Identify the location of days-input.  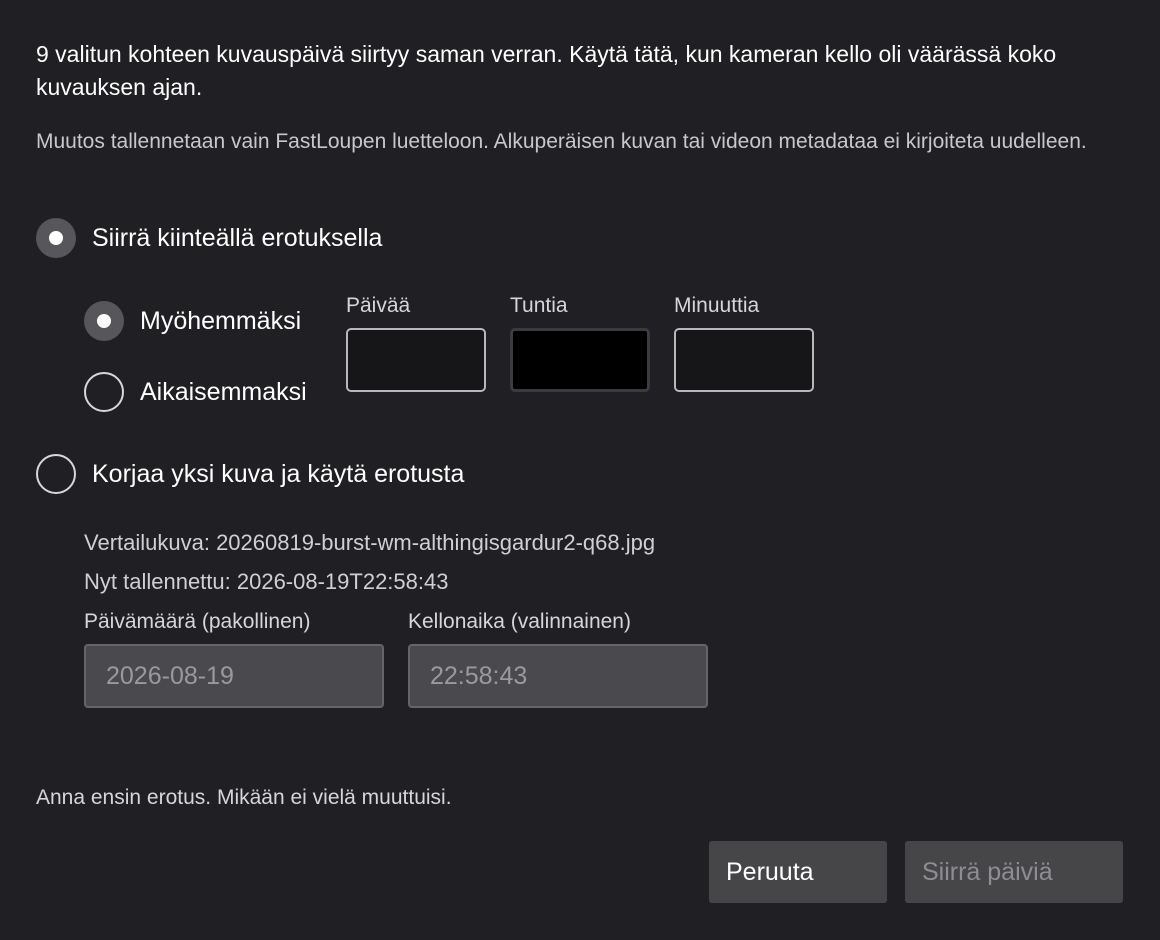
(416, 360).